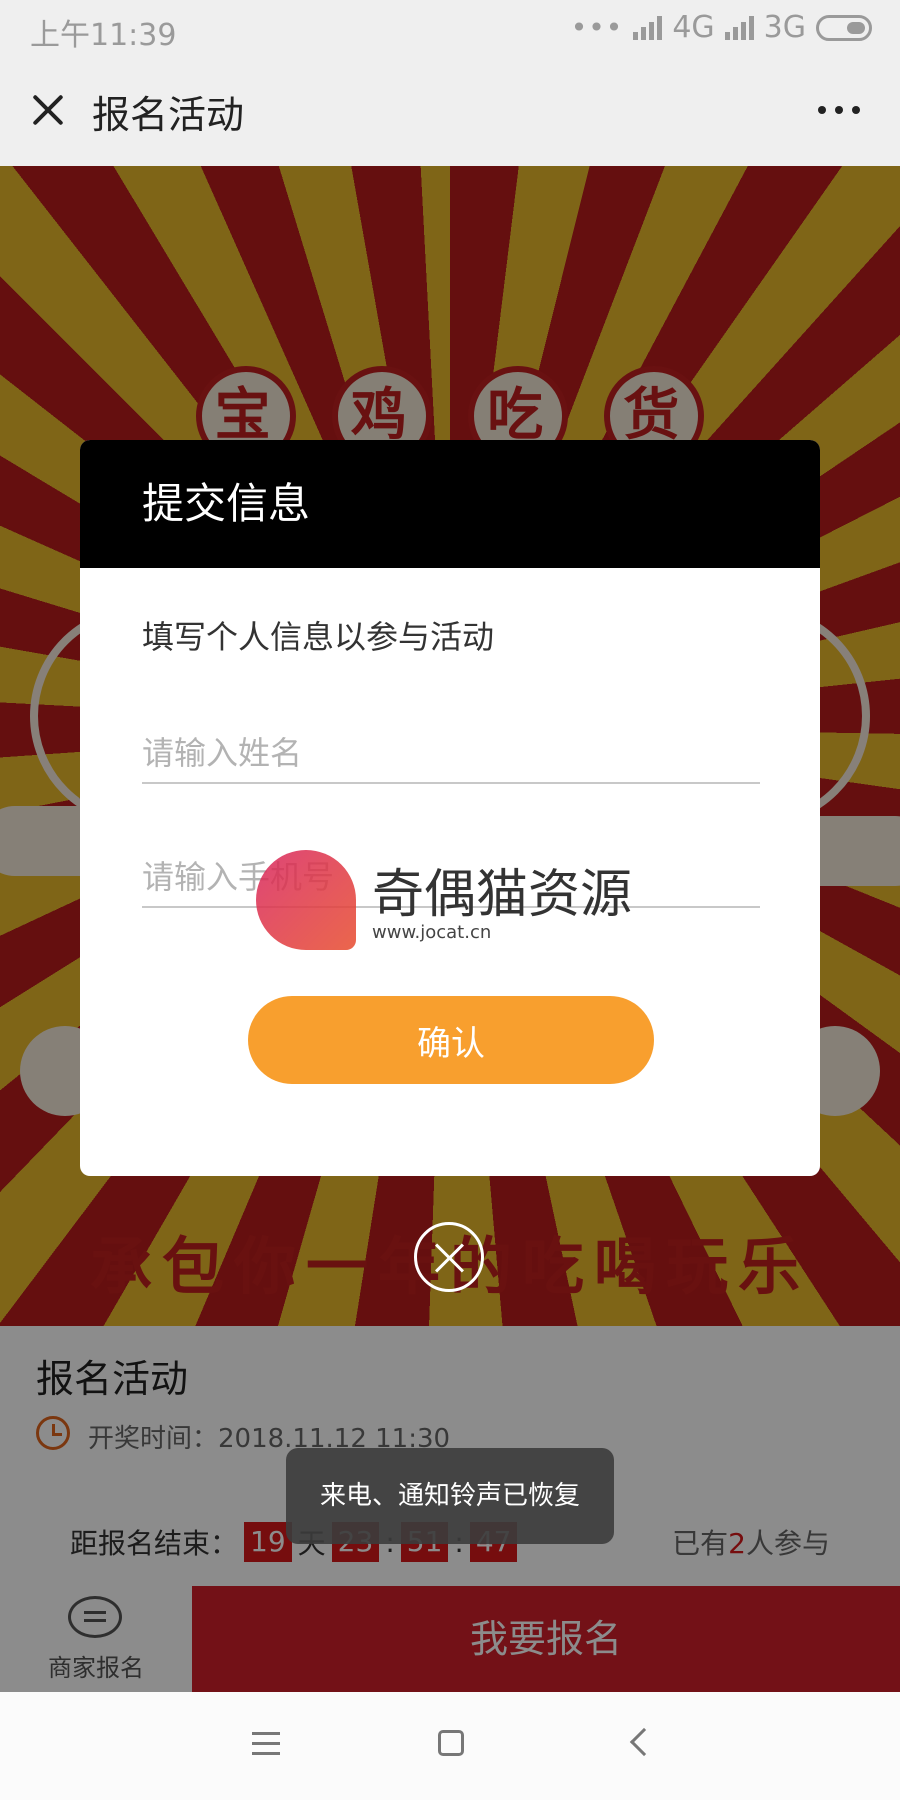 Image resolution: width=900 pixels, height=1800 pixels. I want to click on status-indicators: ••• 4G 3G, so click(721, 27).